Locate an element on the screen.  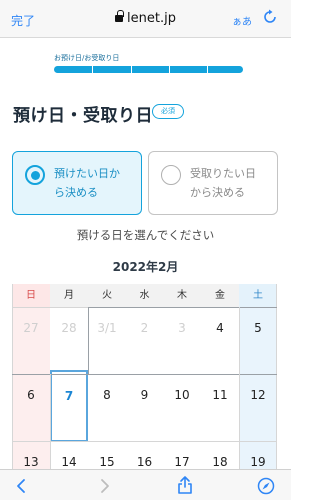
weekday-sun: 日 is located at coordinates (31, 295).